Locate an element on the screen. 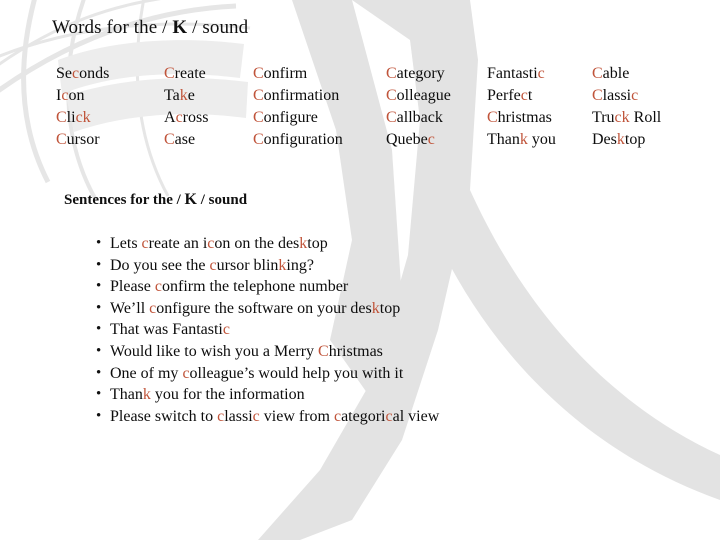 The height and width of the screenshot is (540, 720). word-text-run: ase is located at coordinates (185, 139).